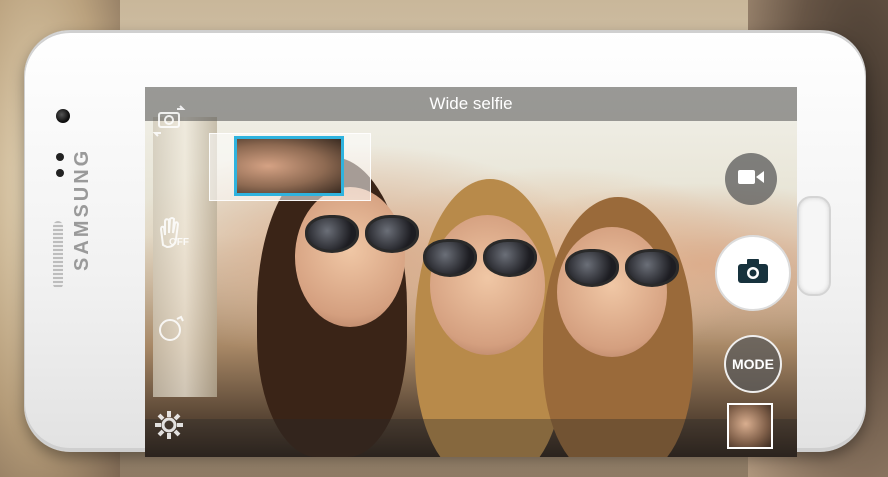  I want to click on wide-selfie-capture-frame, so click(289, 166).